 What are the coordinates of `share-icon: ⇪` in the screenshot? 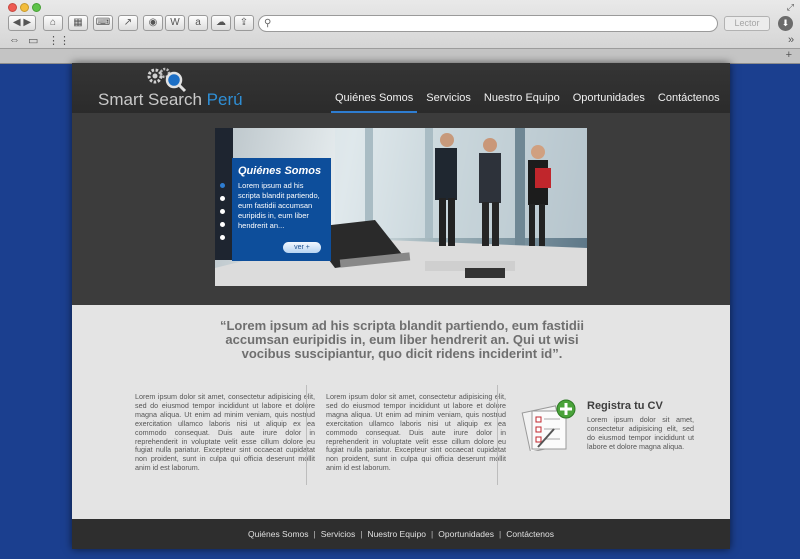 It's located at (244, 23).